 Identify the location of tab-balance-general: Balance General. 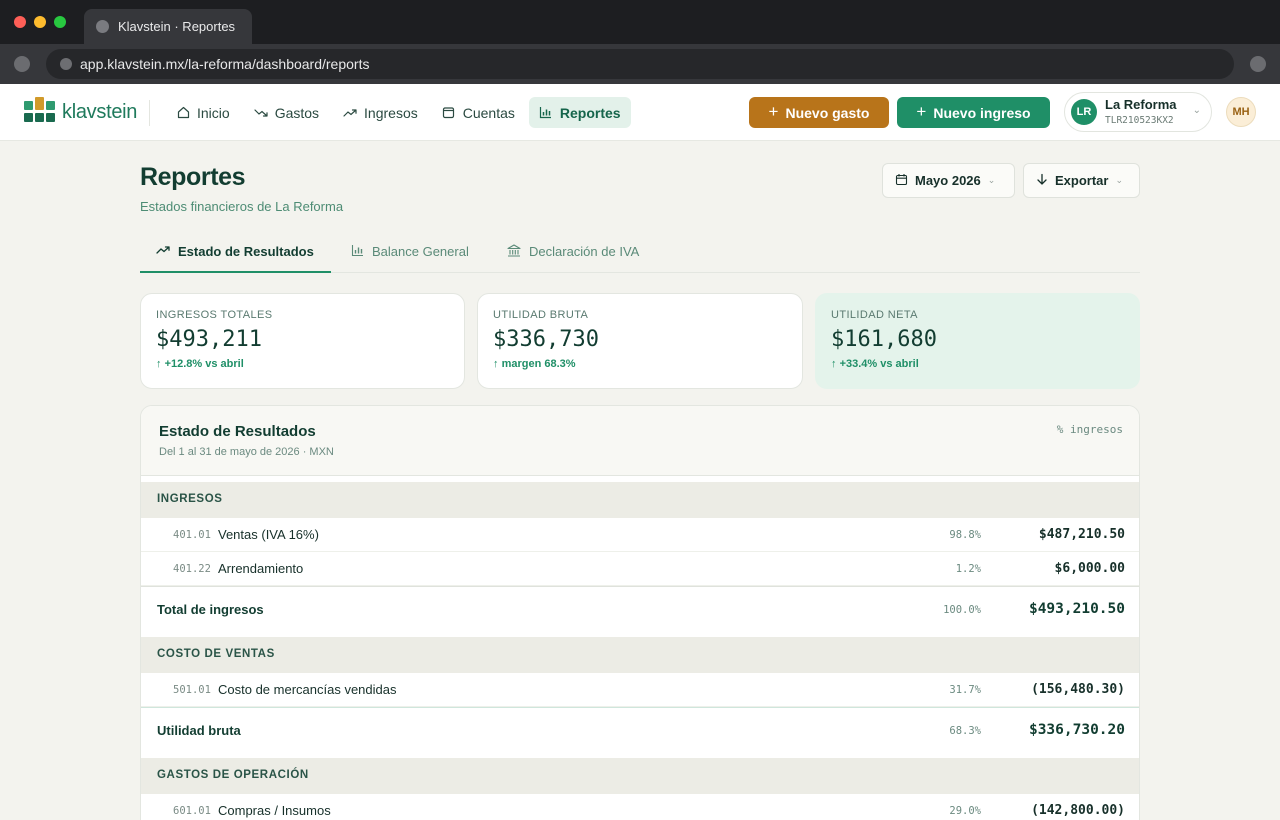
(410, 251).